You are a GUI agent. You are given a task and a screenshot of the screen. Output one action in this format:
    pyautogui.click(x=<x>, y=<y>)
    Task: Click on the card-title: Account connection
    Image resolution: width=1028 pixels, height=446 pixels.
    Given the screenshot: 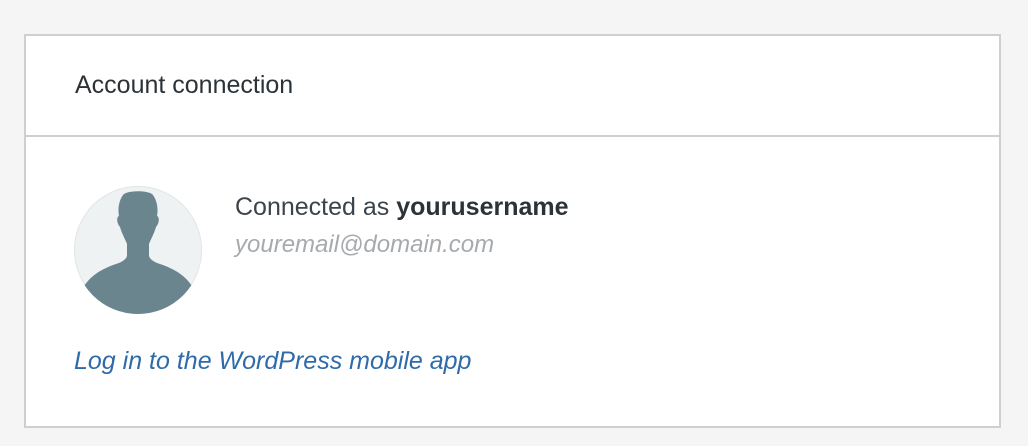 What is the action you would take?
    pyautogui.click(x=184, y=85)
    